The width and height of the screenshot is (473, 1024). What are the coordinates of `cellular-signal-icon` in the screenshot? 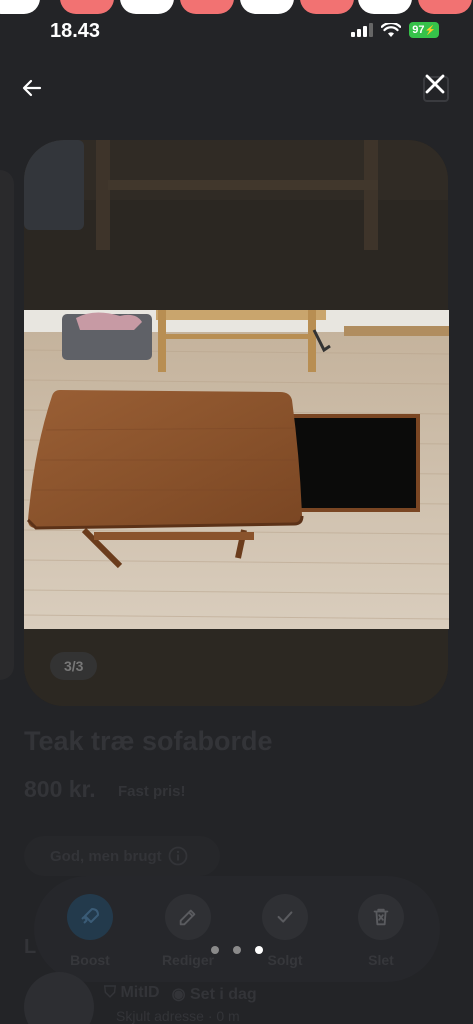 It's located at (362, 30).